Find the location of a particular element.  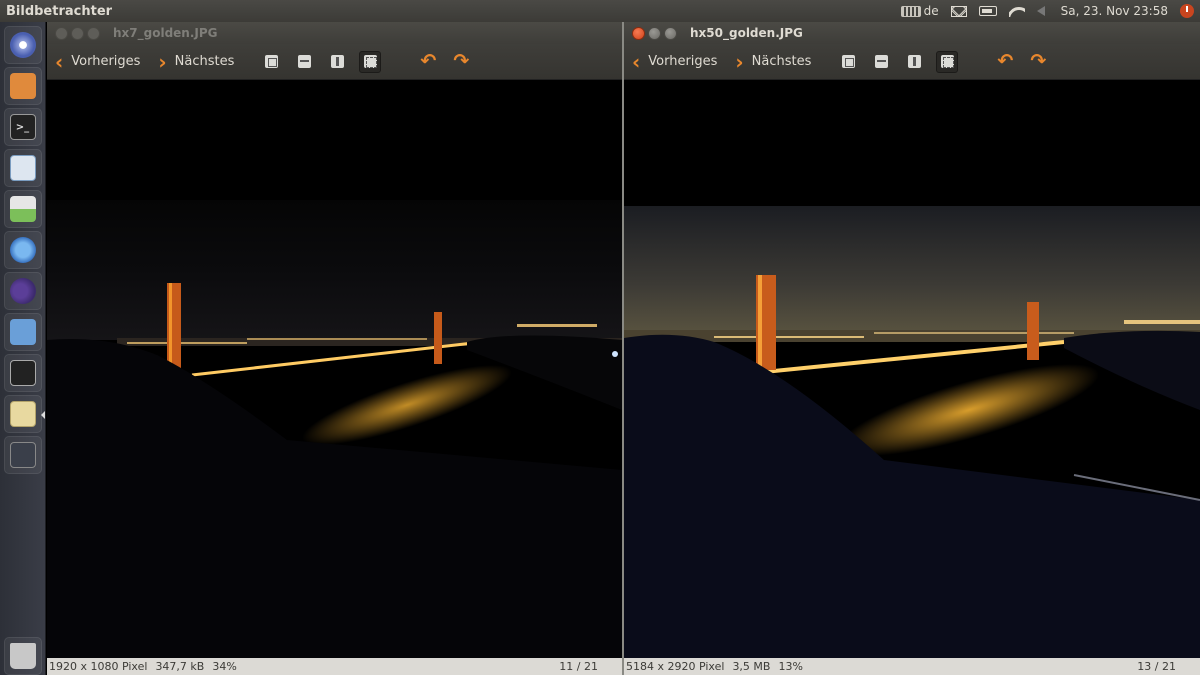

launcher-item-trash is located at coordinates (22, 656).